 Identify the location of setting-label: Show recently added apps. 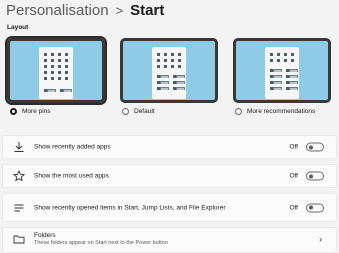
(72, 147).